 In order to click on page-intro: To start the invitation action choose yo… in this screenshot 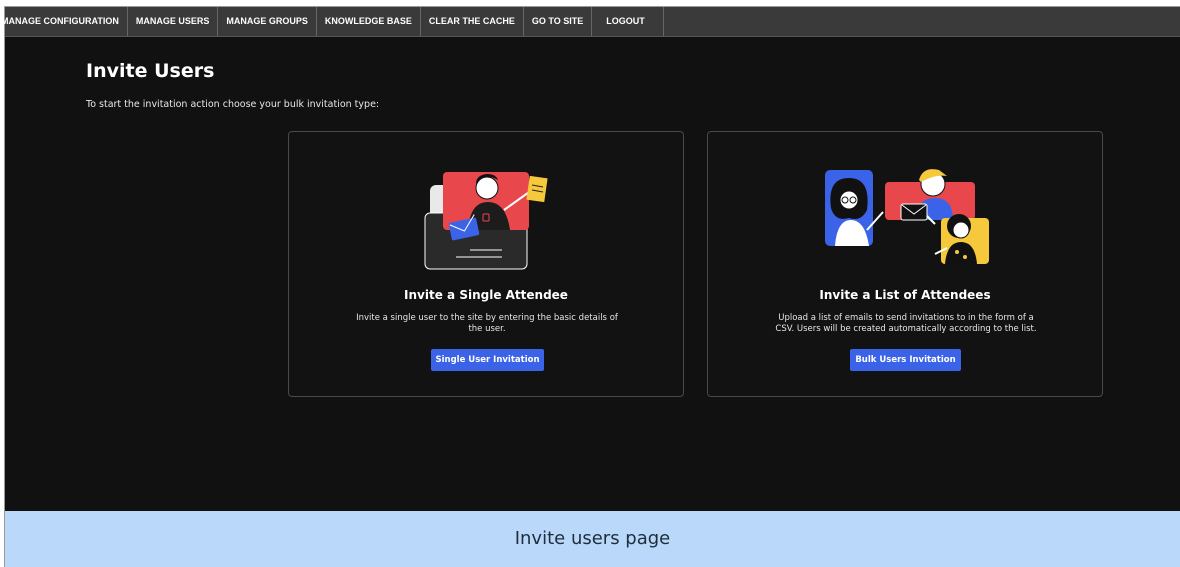, I will do `click(233, 104)`.